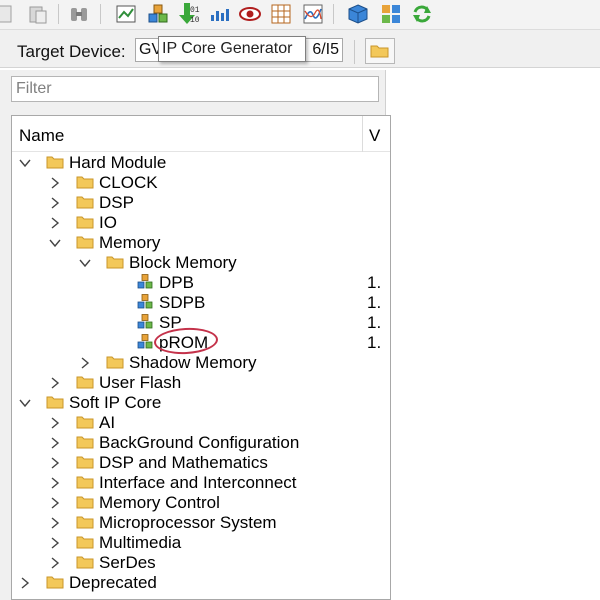  What do you see at coordinates (232, 49) in the screenshot?
I see `tooltip: IP Core Generator` at bounding box center [232, 49].